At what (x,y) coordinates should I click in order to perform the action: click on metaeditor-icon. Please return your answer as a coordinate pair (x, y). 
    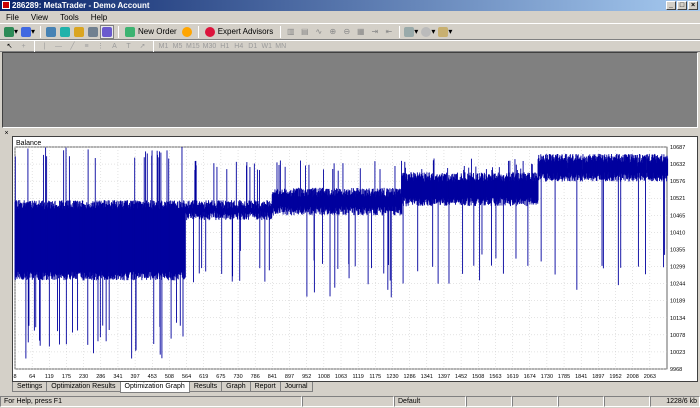
    Looking at the image, I should click on (187, 31).